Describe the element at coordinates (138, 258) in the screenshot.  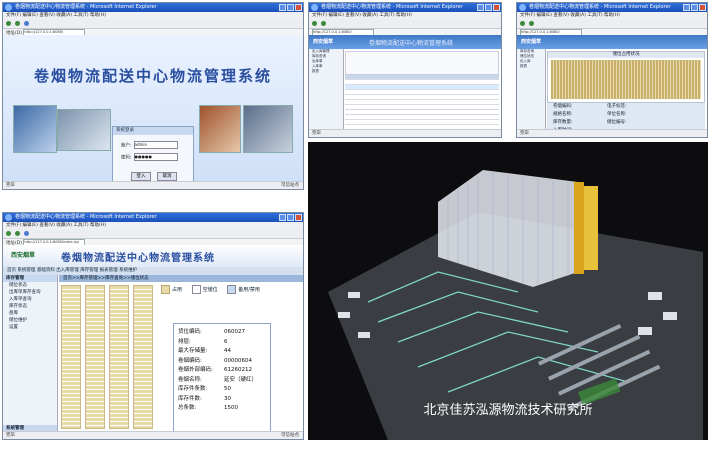
I see `app-title: 卷烟物流配送中心物流管理系统` at that location.